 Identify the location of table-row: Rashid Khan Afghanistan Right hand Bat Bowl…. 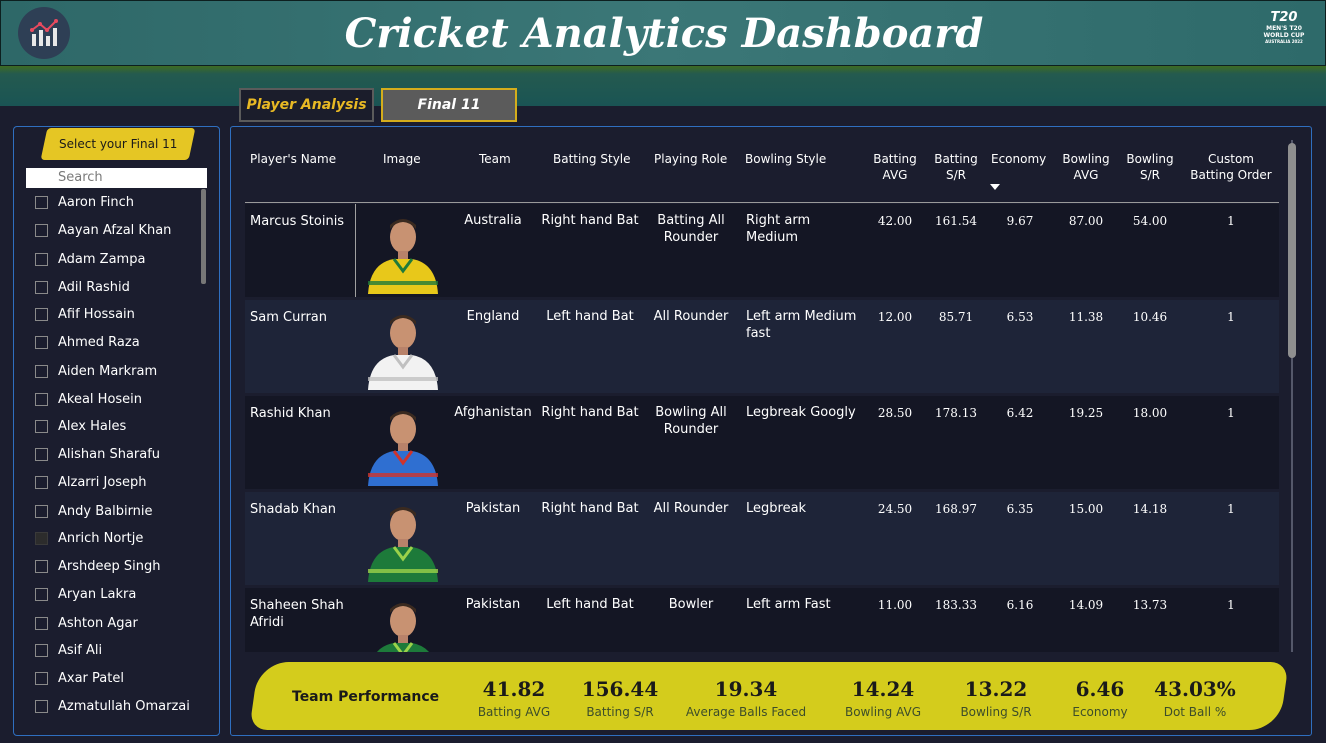
(762, 442).